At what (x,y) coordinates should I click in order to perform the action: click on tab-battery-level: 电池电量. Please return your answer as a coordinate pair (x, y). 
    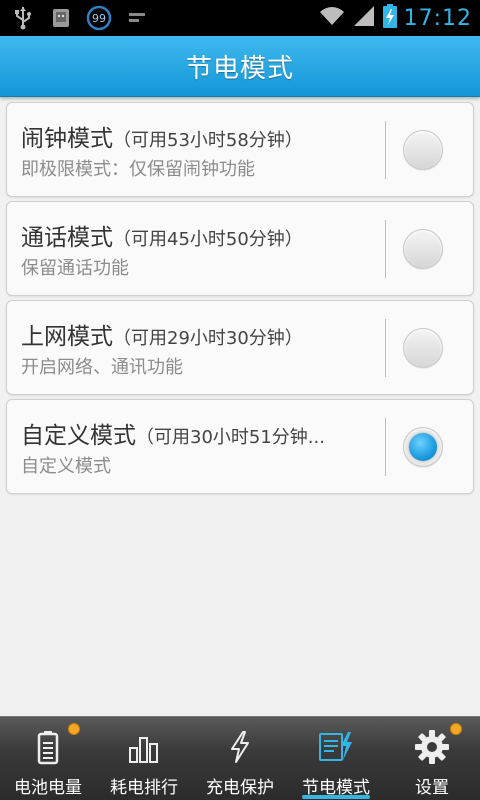
    Looking at the image, I should click on (48, 758).